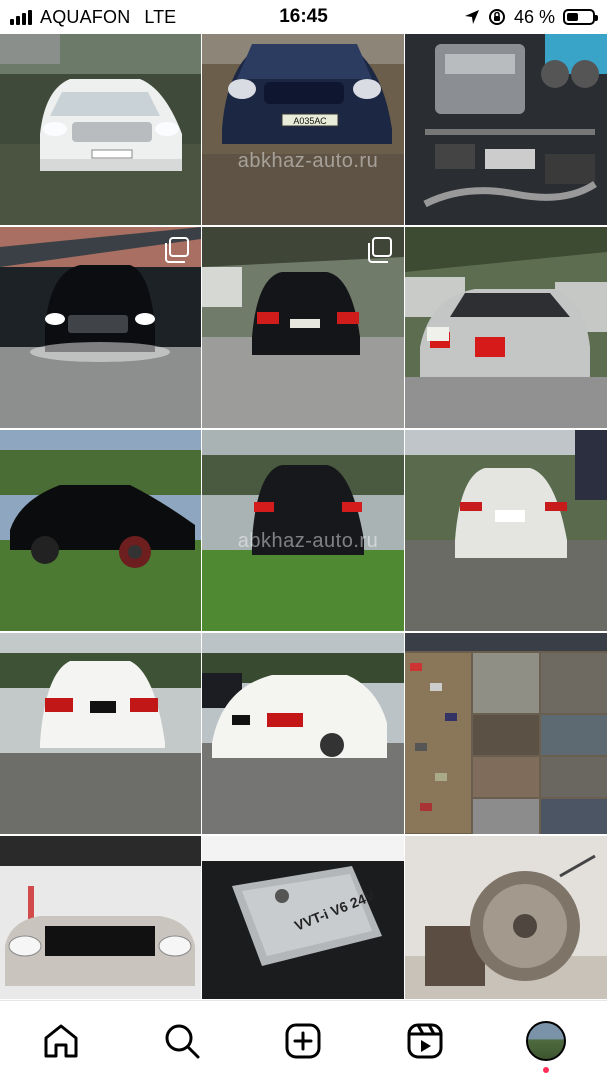 Image resolution: width=607 pixels, height=1081 pixels. I want to click on post-thumbnail: abkhaz-auto.ru, so click(303, 530).